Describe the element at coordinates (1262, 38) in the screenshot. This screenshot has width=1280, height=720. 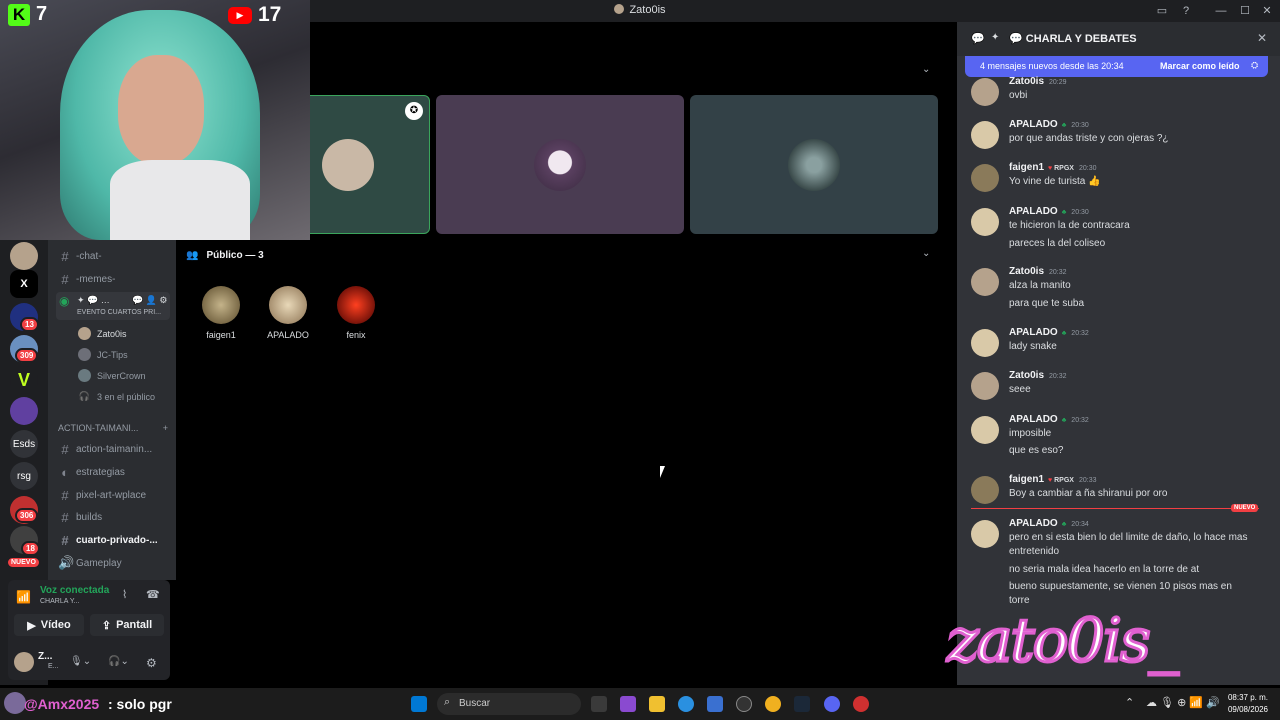
I see `close-chat-icon: ✕` at that location.